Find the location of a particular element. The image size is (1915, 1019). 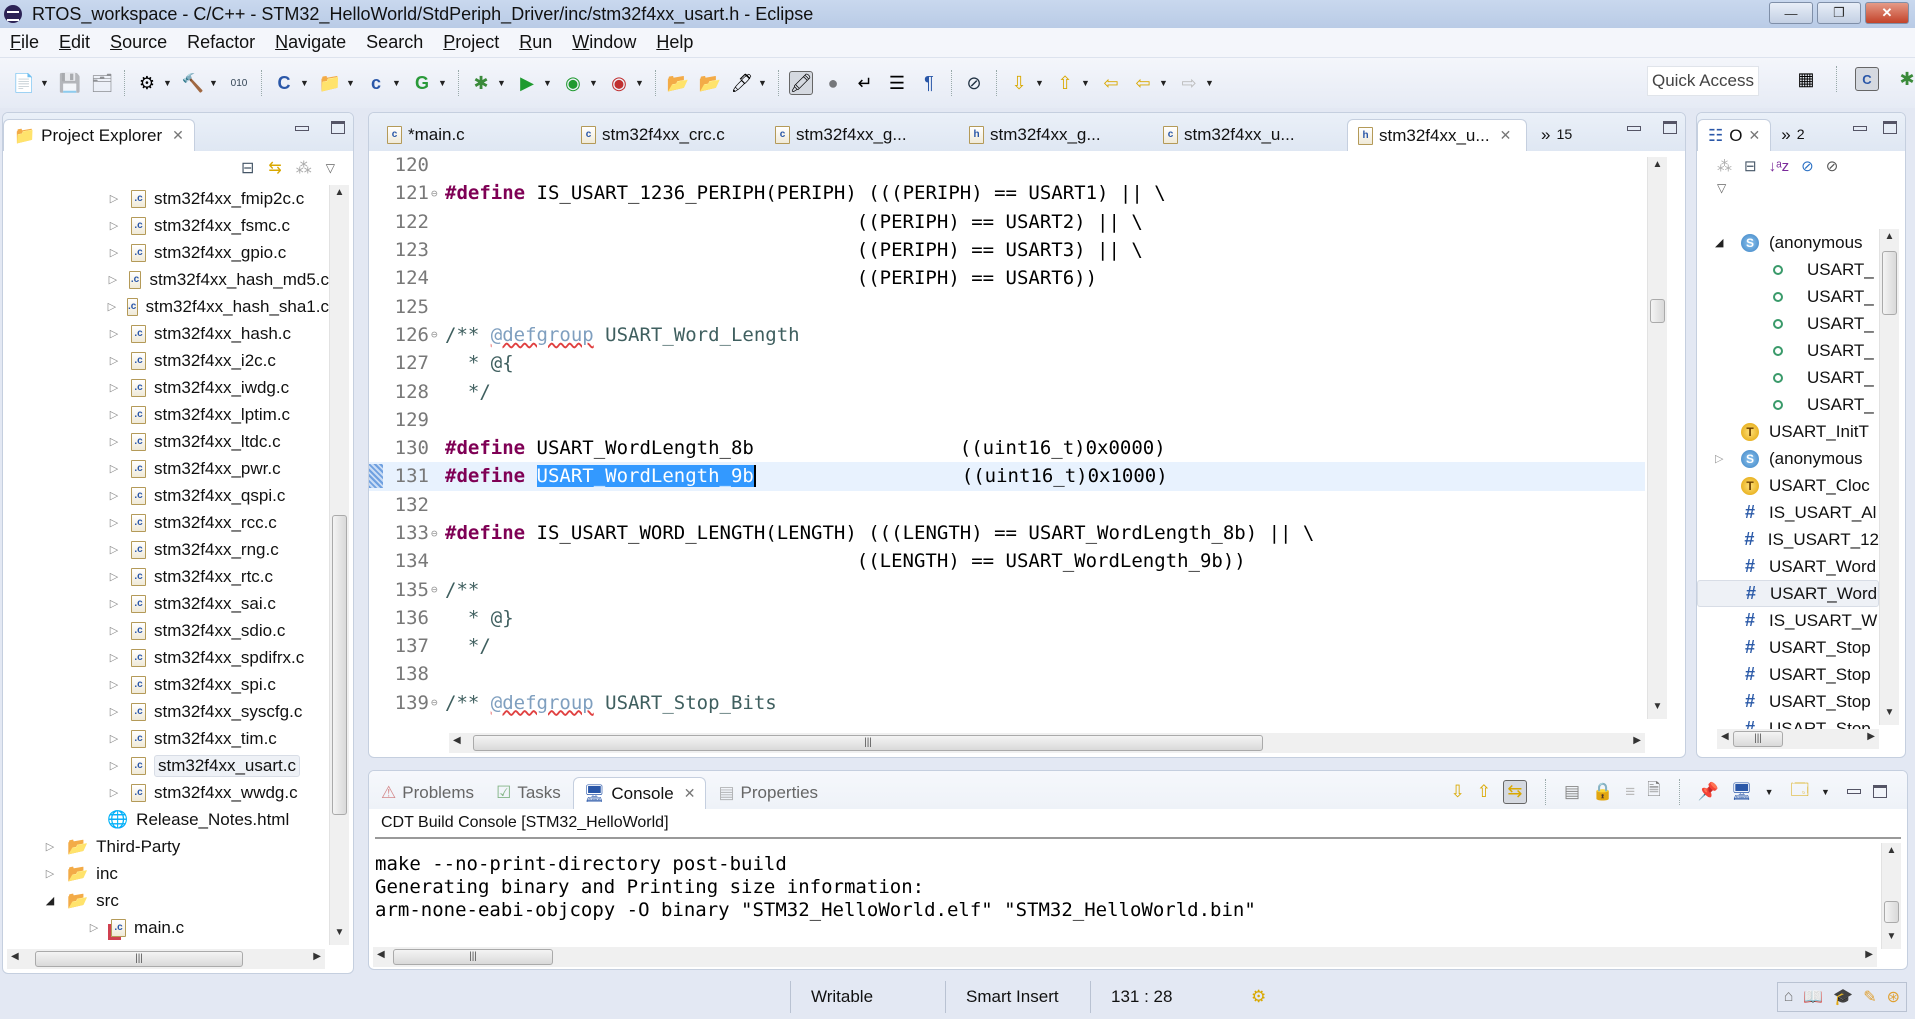

run-icon: ▶ is located at coordinates (527, 83).